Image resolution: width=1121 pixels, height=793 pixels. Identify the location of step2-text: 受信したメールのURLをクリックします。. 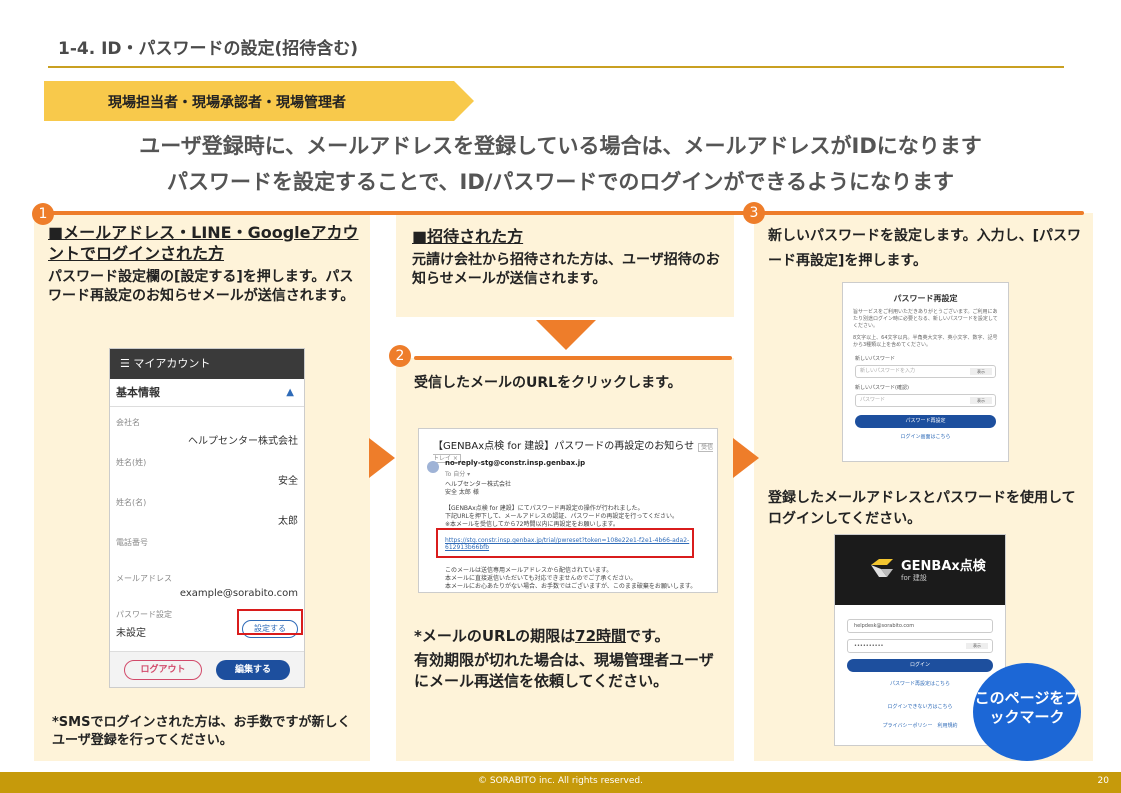
(548, 383).